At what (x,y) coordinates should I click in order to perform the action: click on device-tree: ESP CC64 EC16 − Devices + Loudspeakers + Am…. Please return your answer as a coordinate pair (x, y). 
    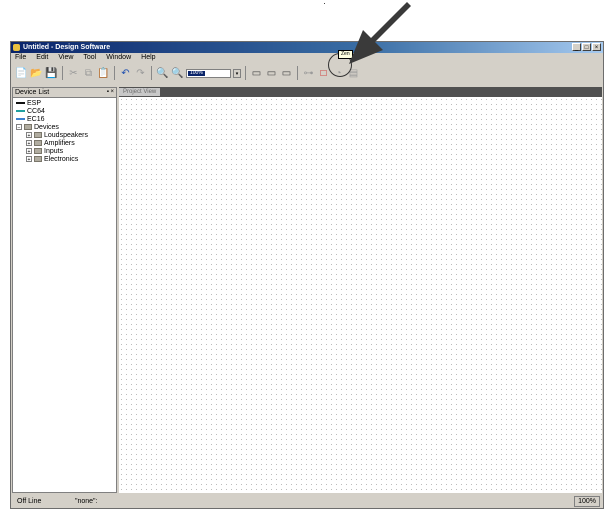
    Looking at the image, I should click on (52, 132).